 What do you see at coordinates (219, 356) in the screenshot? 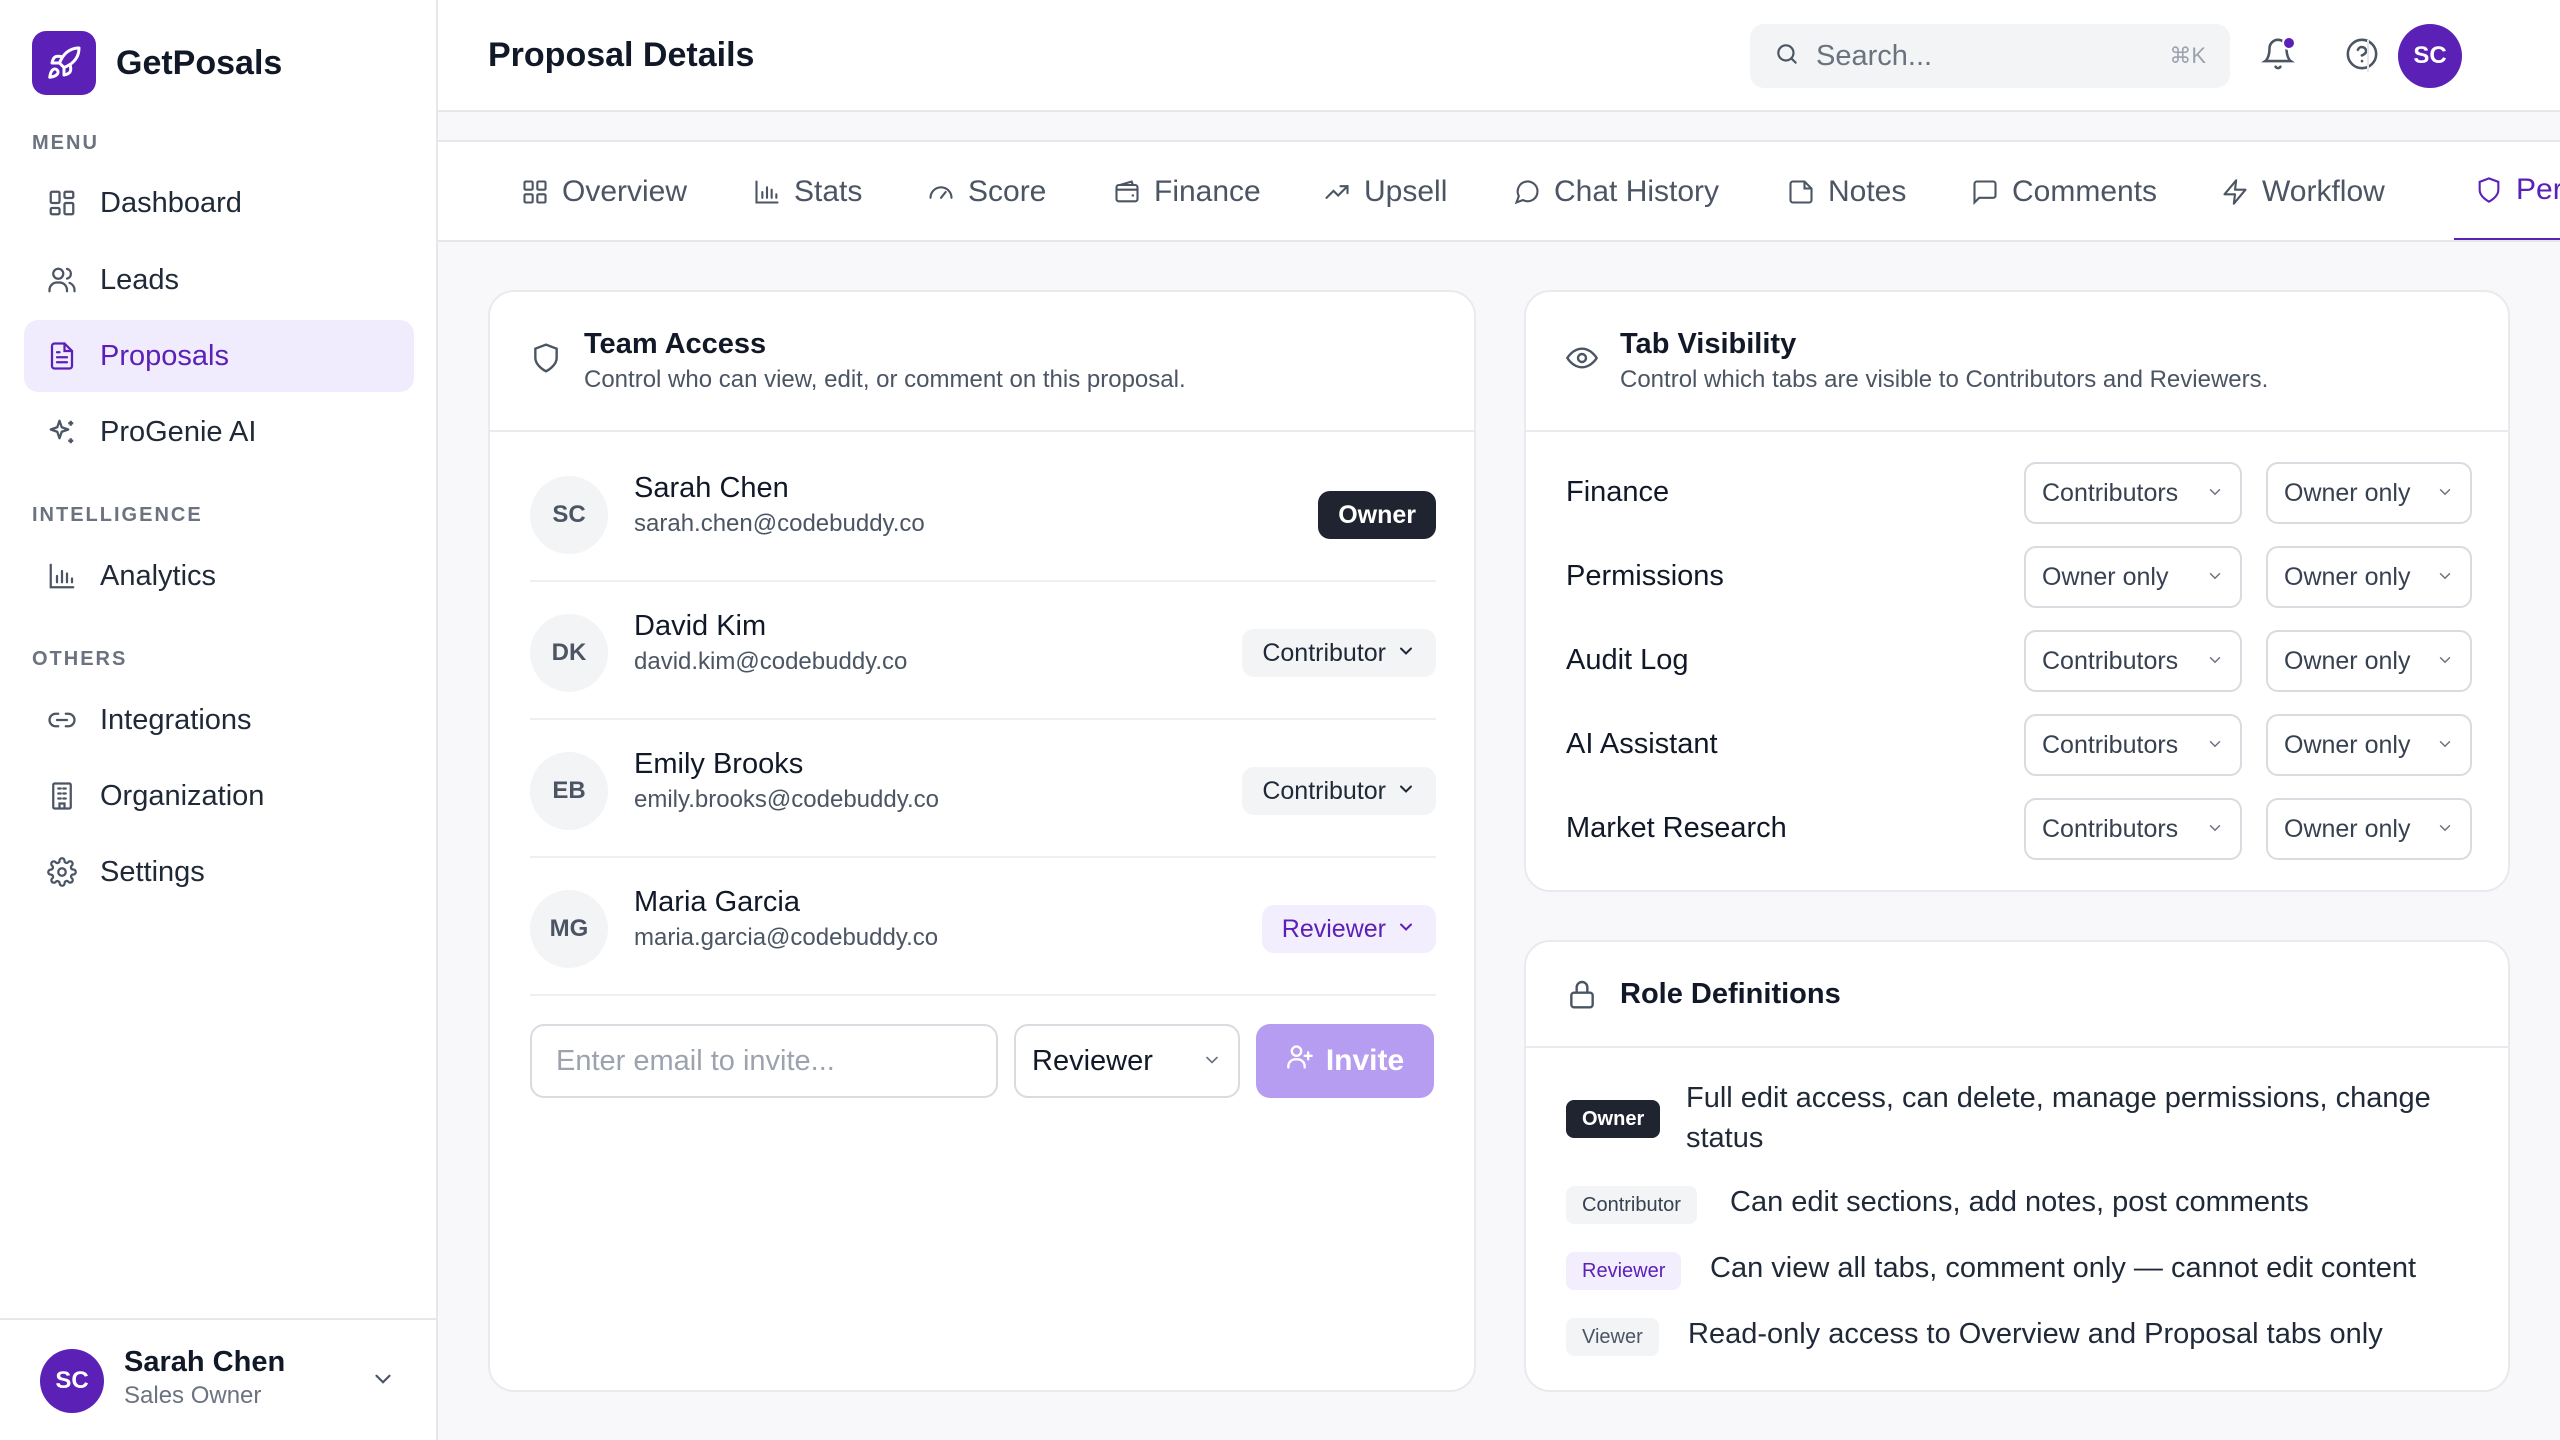
I see `sidebar-item-proposals: Proposals` at bounding box center [219, 356].